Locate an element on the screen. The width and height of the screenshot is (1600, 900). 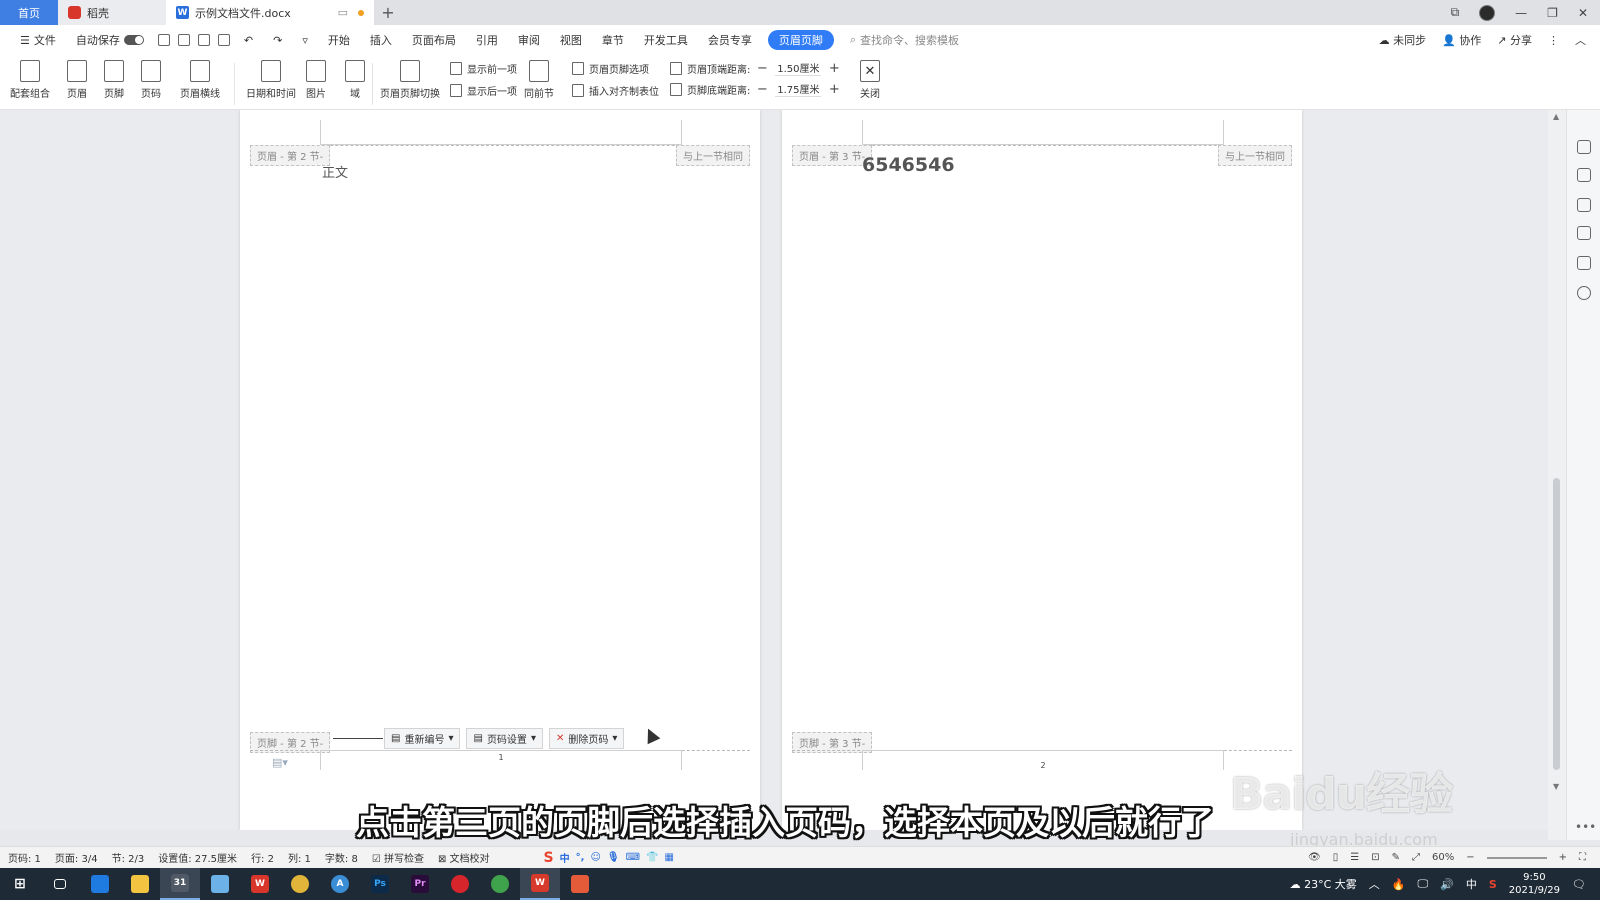
header-line-button: 页眉横线 is located at coordinates (200, 80).